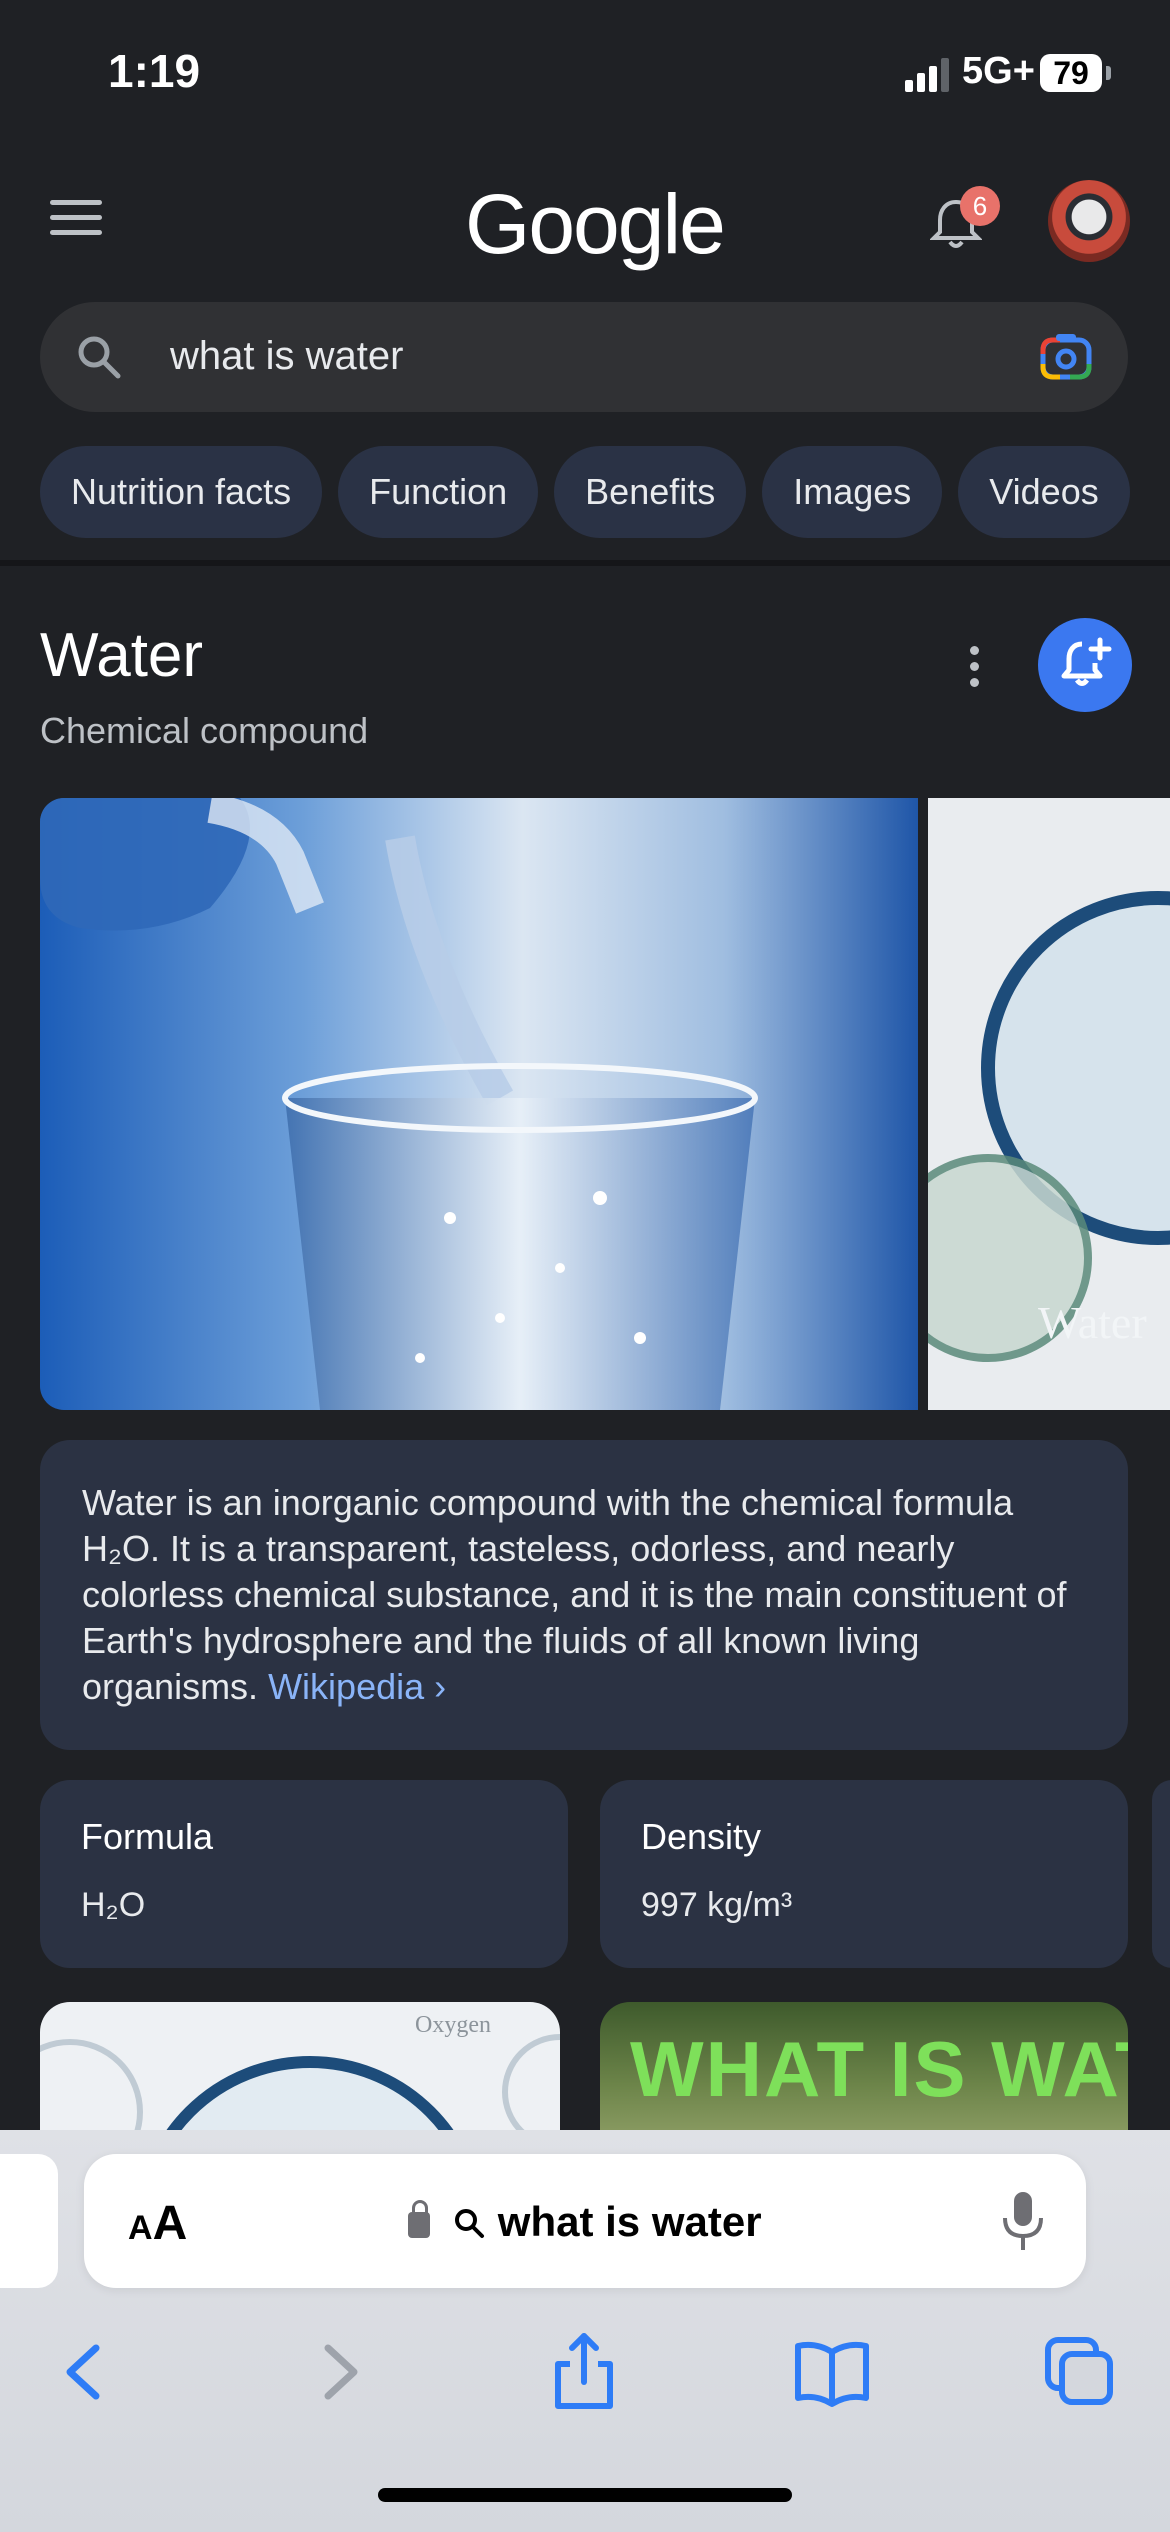  I want to click on share-icon, so click(584, 2372).